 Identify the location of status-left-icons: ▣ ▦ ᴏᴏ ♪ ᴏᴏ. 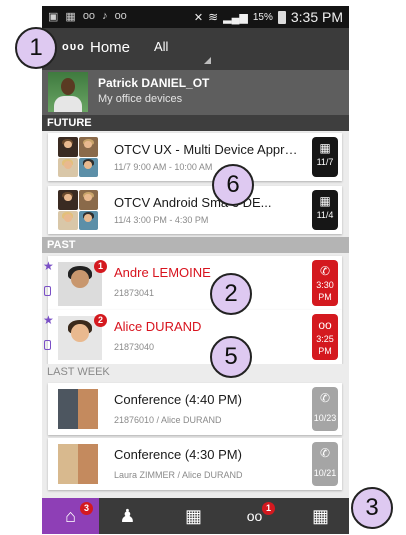
(87, 16).